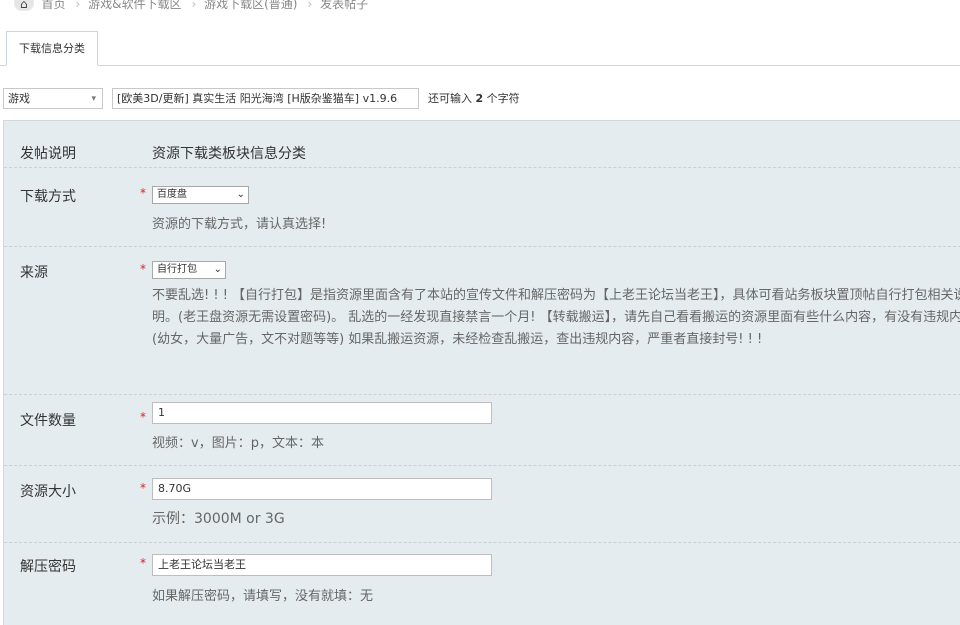 This screenshot has height=625, width=960. I want to click on size-input: 8.70G, so click(322, 489).